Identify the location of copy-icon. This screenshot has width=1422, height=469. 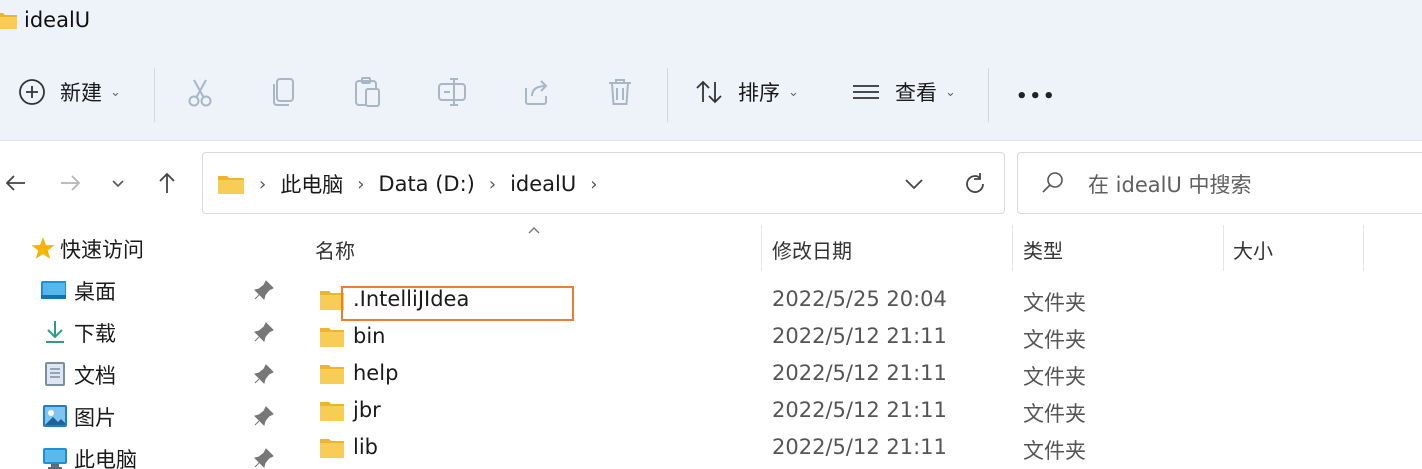
(284, 92).